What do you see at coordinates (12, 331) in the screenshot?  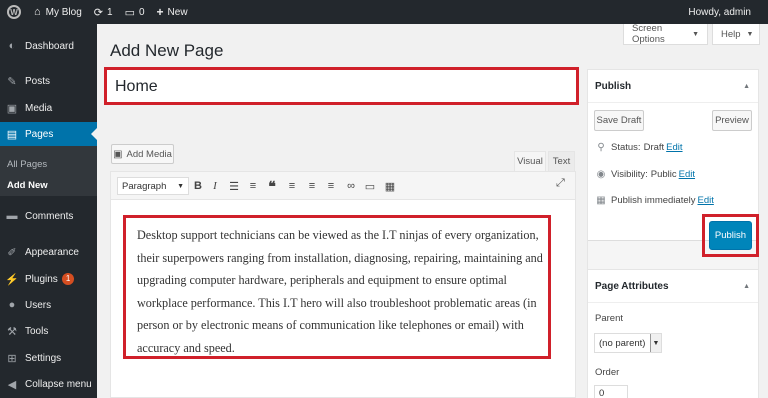 I see `wrench-icon: ⚒` at bounding box center [12, 331].